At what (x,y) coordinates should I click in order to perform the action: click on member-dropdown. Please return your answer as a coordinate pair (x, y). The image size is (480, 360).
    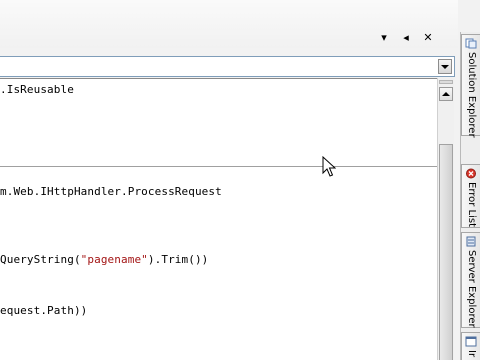
    Looking at the image, I should click on (227, 66).